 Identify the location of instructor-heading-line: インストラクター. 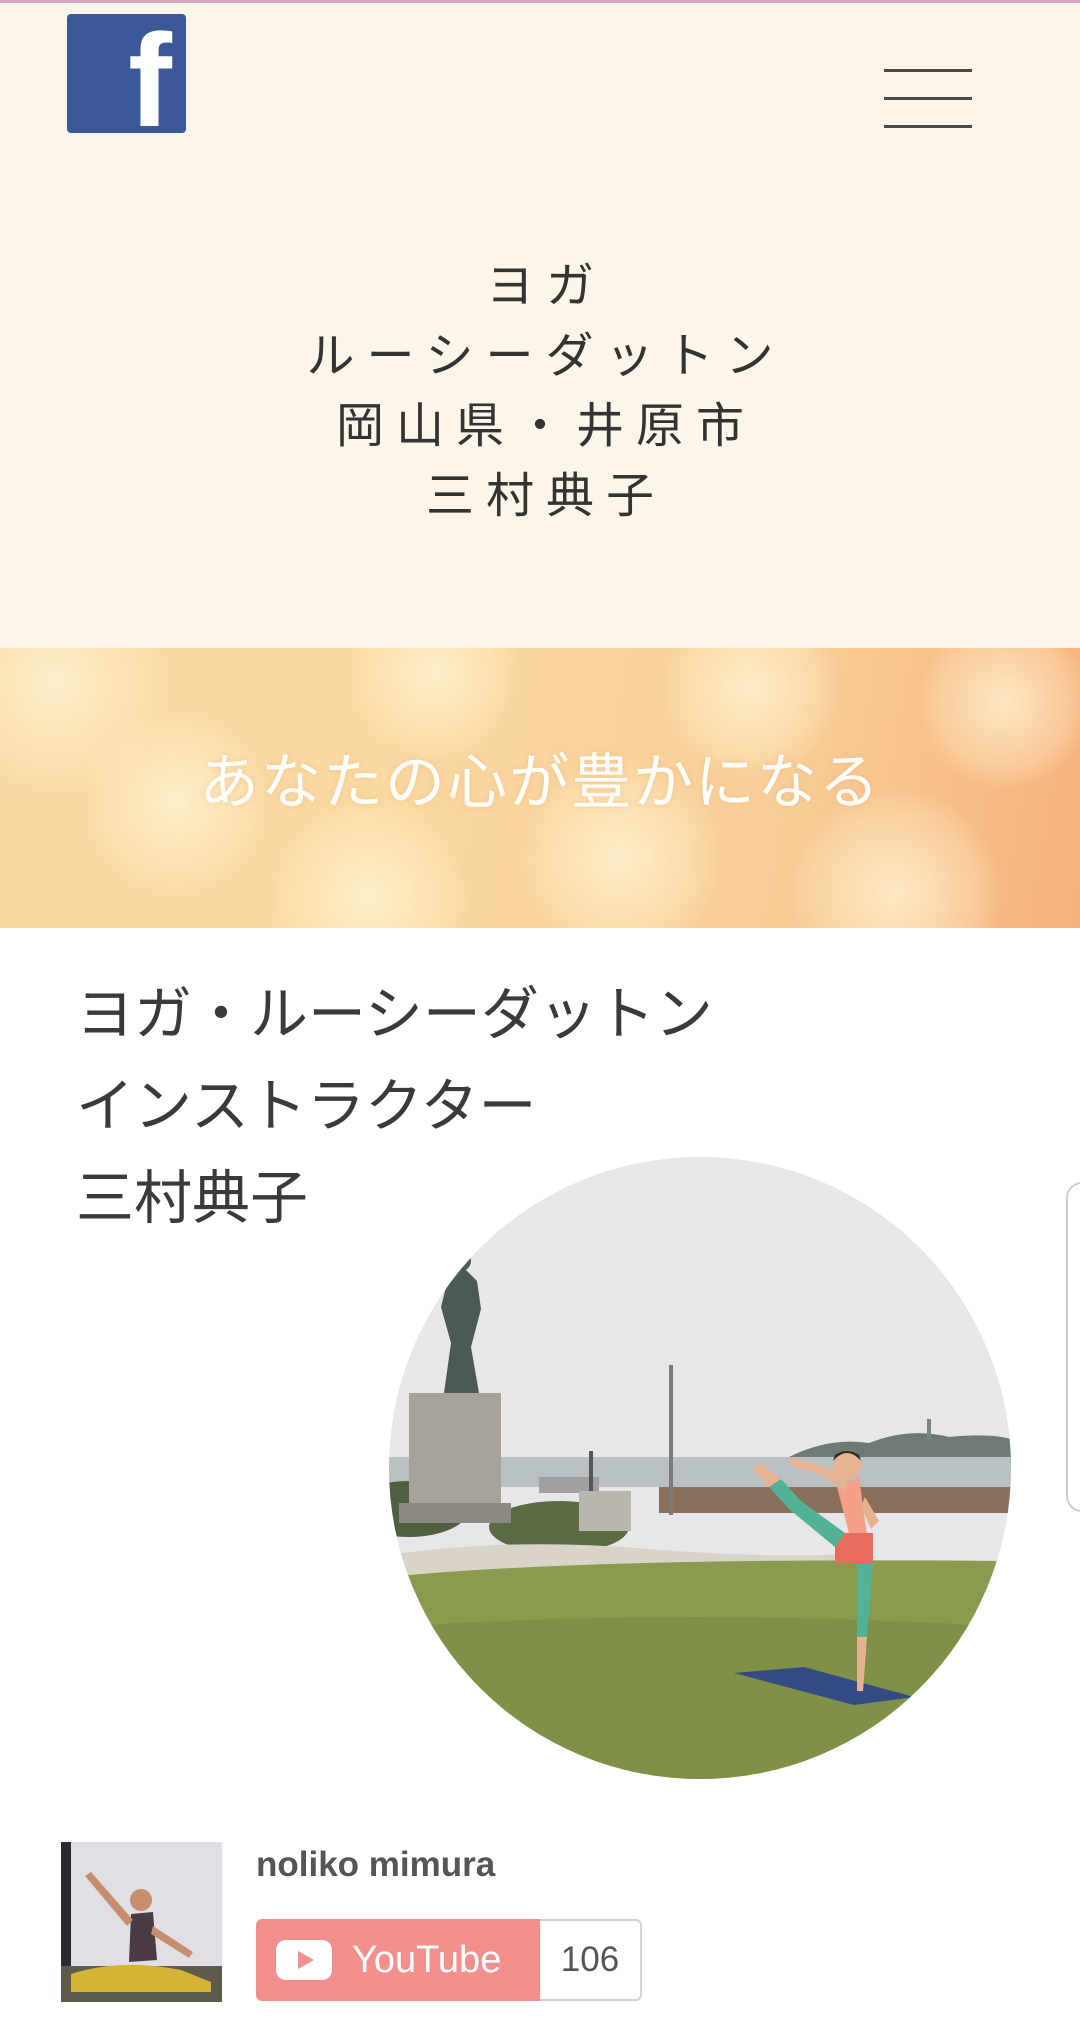
(306, 1106).